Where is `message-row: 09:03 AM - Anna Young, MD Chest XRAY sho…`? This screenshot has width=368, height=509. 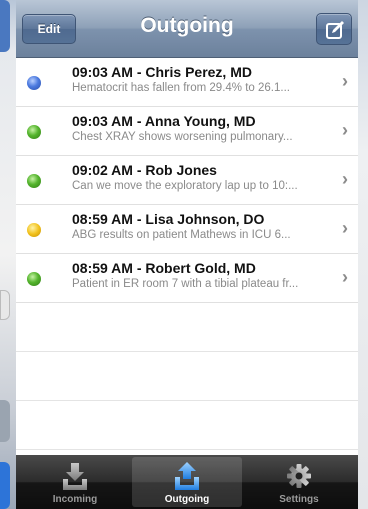
message-row: 09:03 AM - Anna Young, MD Chest XRAY sho… is located at coordinates (187, 131).